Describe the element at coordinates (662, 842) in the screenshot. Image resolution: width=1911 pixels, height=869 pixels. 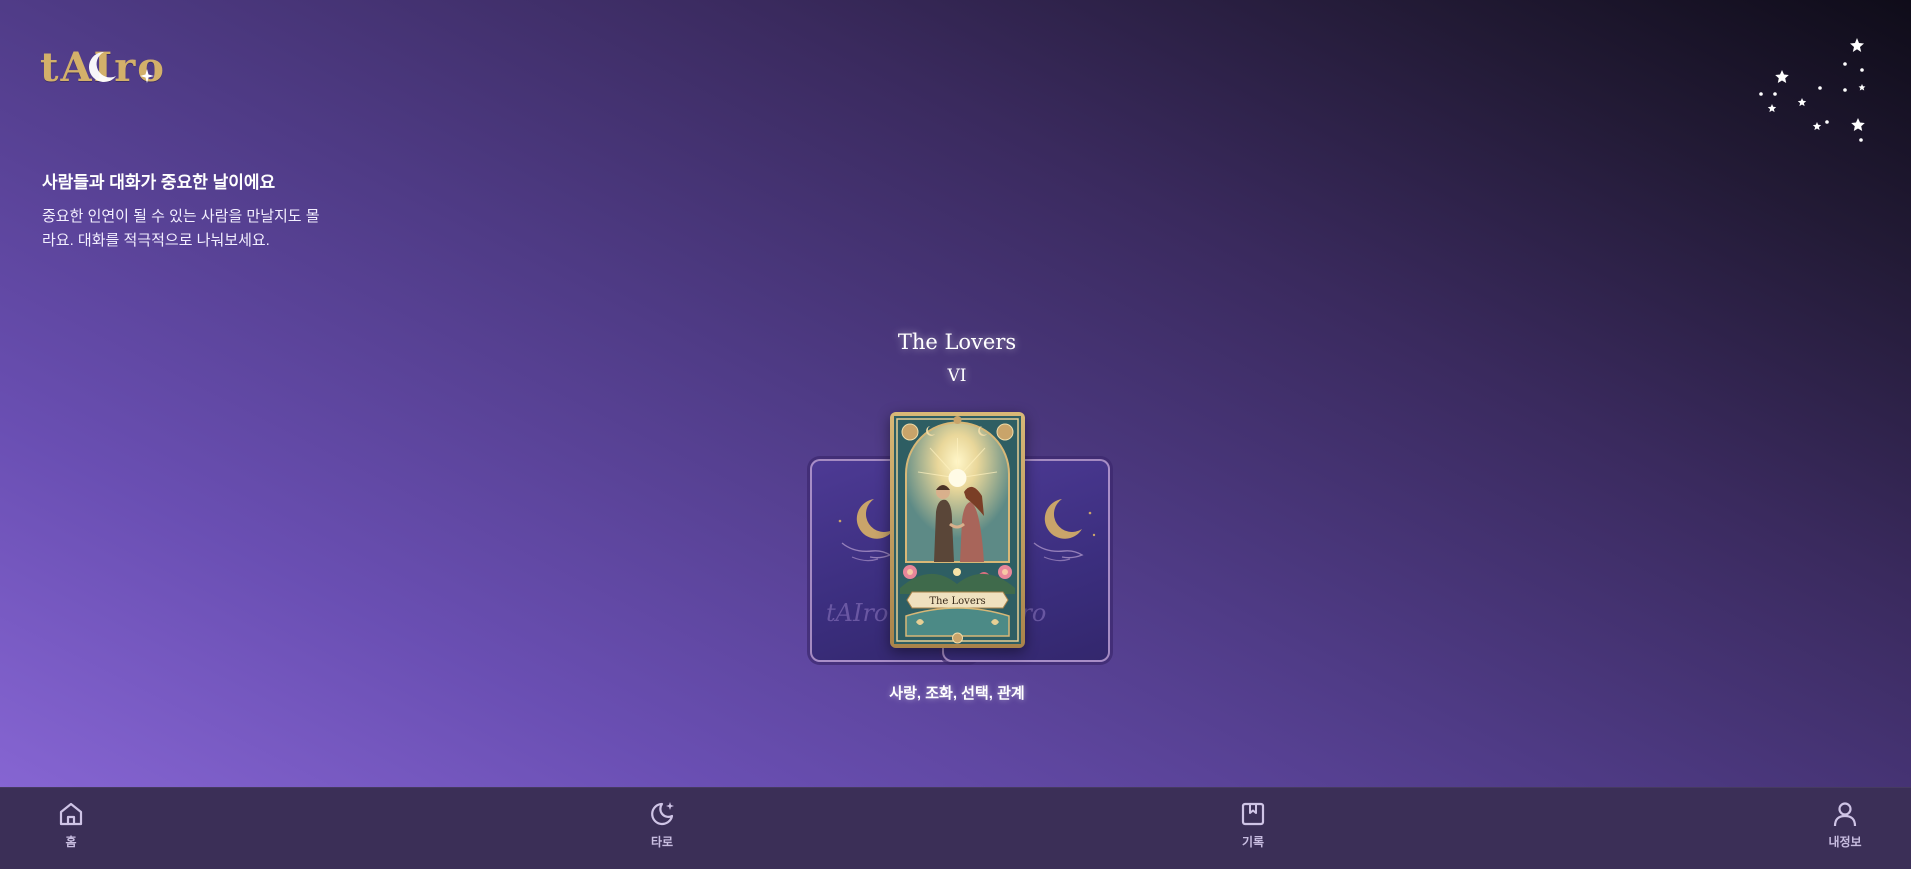
I see `nav-label-tarot: 타로` at that location.